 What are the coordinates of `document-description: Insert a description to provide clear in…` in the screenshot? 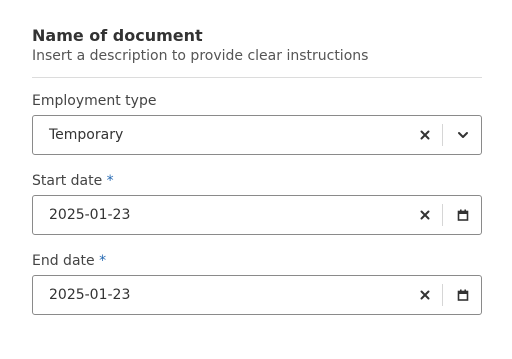 It's located at (200, 56).